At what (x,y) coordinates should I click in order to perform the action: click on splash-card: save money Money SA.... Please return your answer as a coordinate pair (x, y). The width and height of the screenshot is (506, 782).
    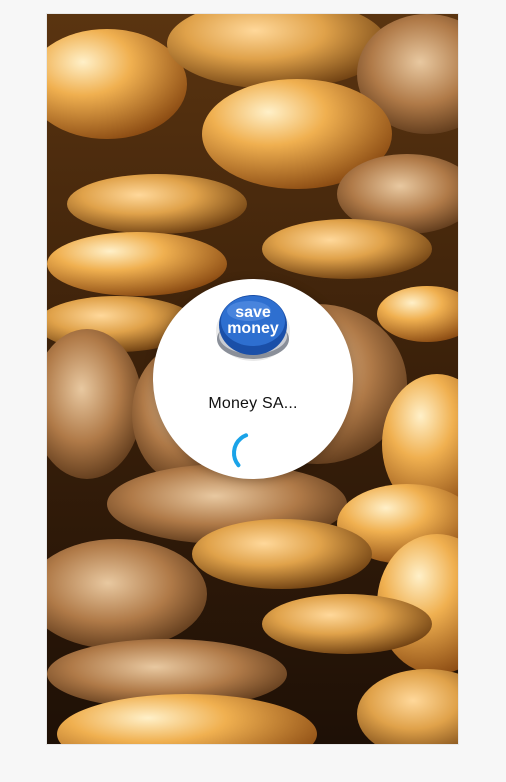
    Looking at the image, I should click on (253, 379).